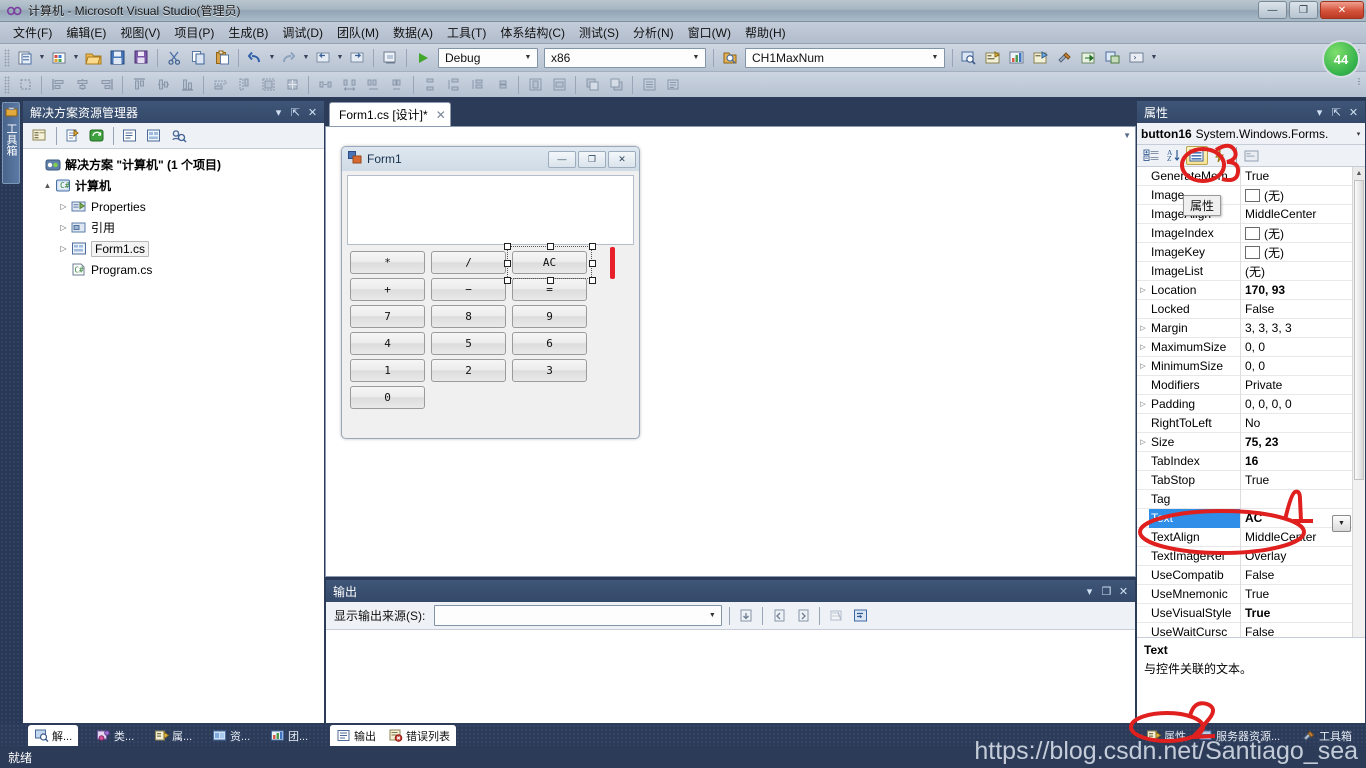 Image resolution: width=1366 pixels, height=768 pixels. What do you see at coordinates (532, 32) in the screenshot?
I see `menu-item-architecture: 体系结构(C)` at bounding box center [532, 32].